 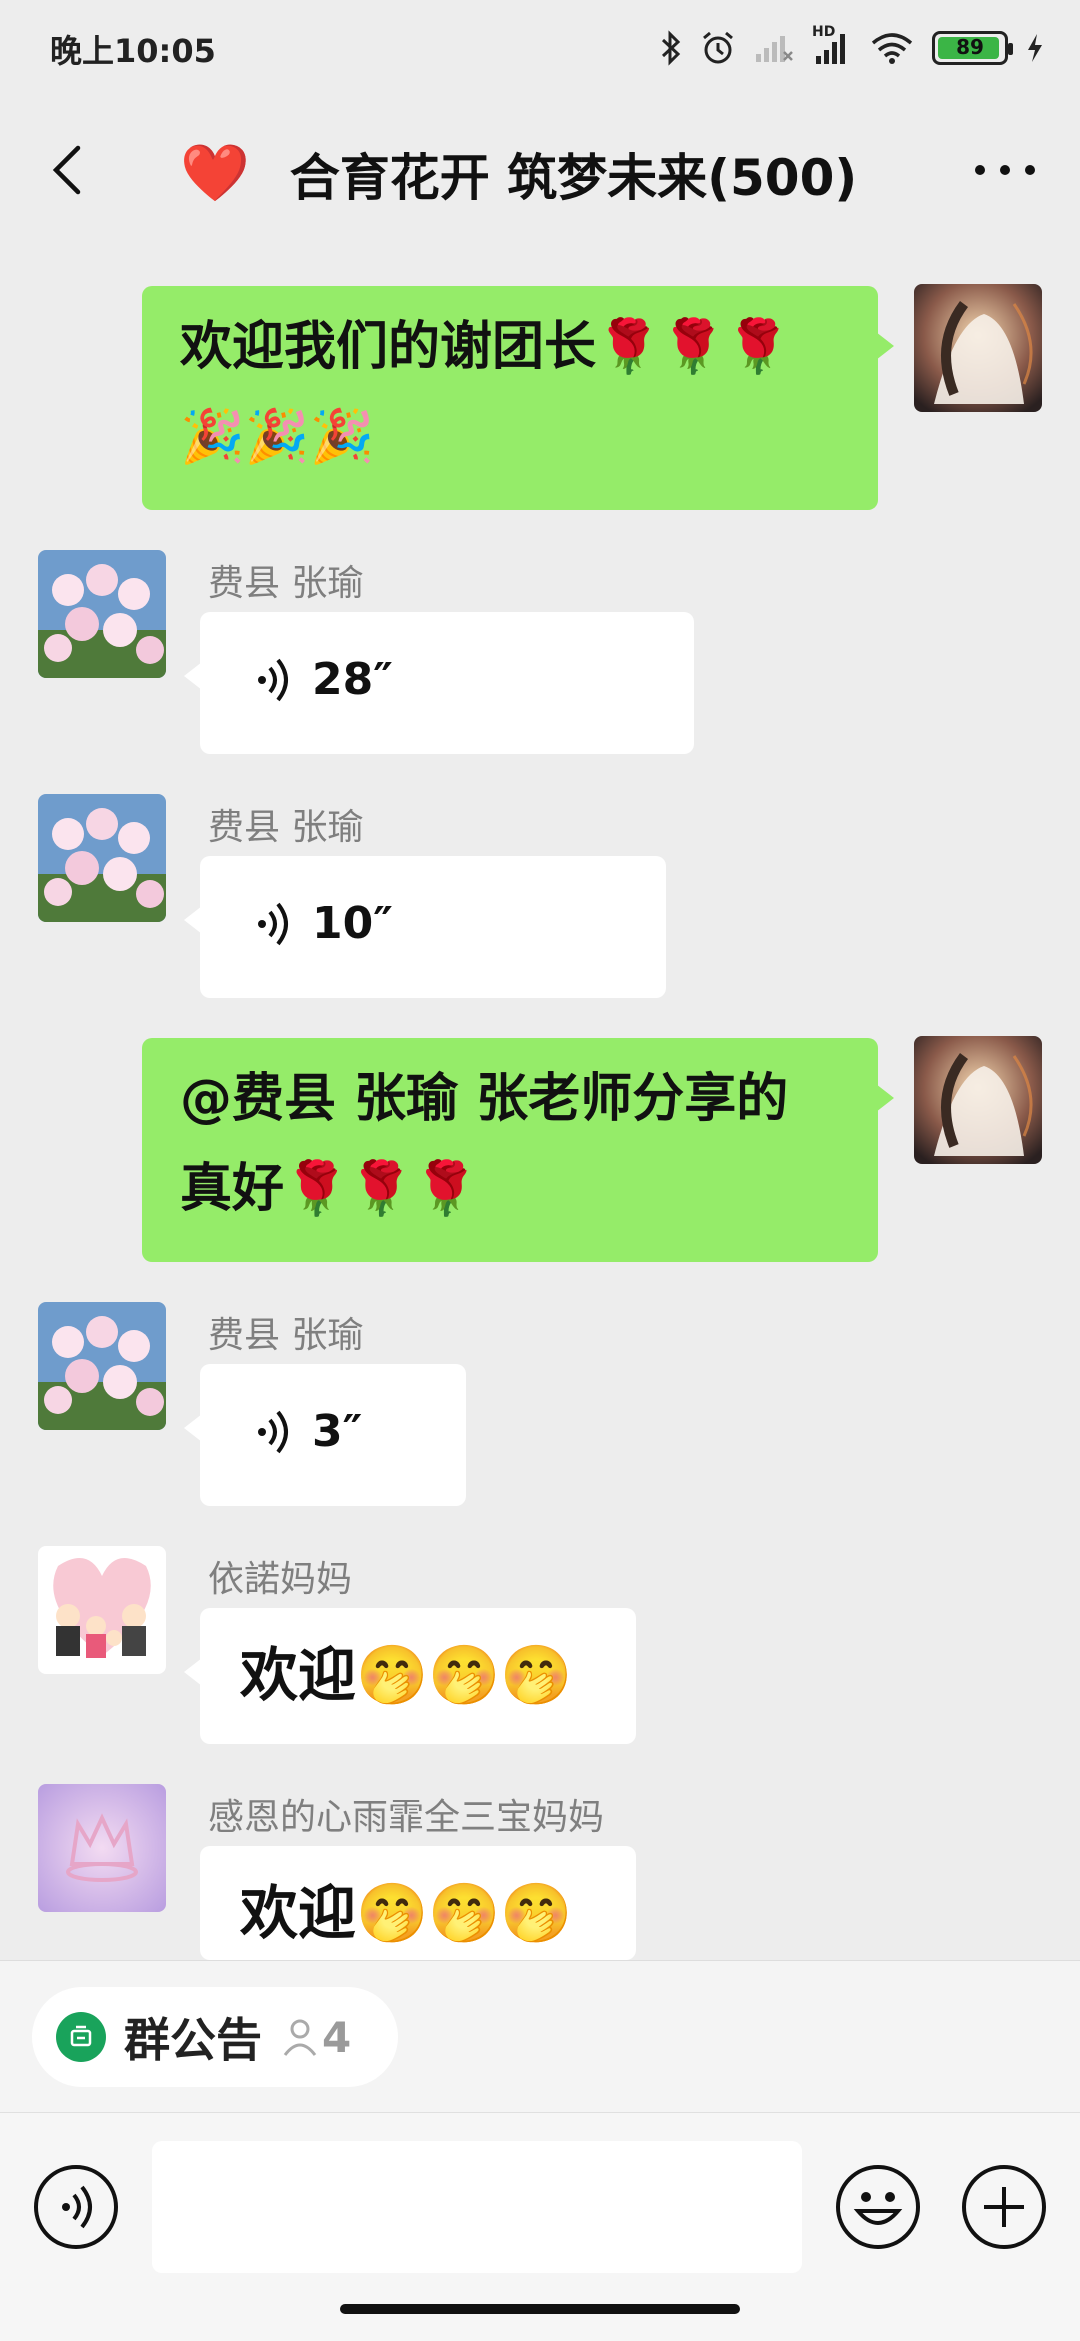 I want to click on notice-label: 群公告, so click(x=193, y=2040).